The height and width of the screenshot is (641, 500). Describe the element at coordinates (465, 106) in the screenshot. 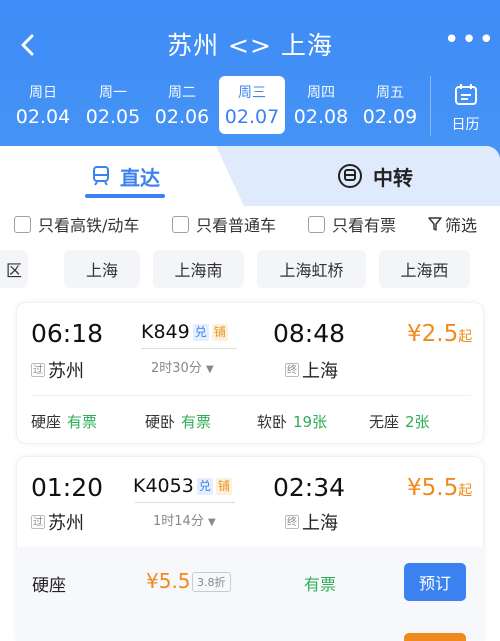

I see `calendar-button: 日历` at that location.